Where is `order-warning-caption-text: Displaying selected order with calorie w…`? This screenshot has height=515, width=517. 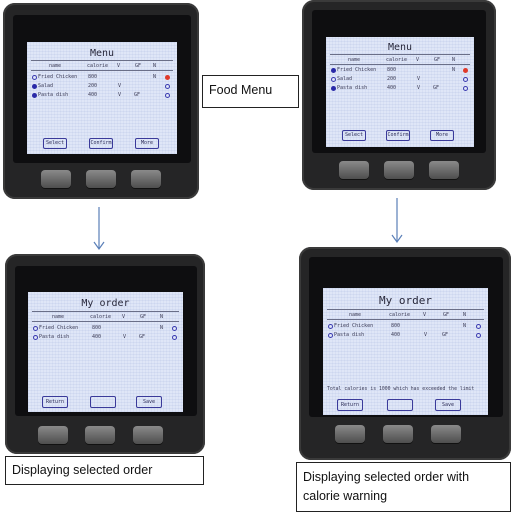 order-warning-caption-text: Displaying selected order with calorie w… is located at coordinates (386, 486).